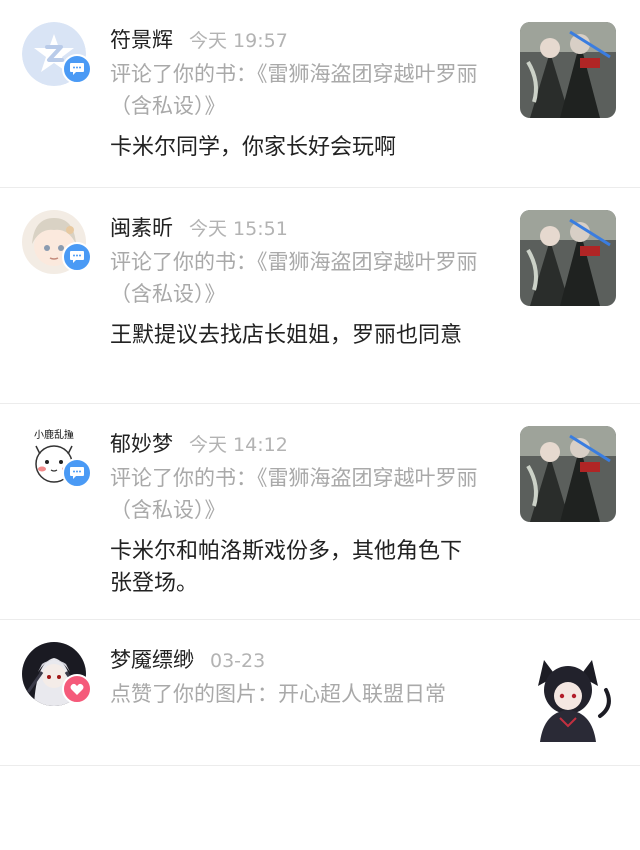 The image size is (640, 850). What do you see at coordinates (300, 443) in the screenshot?
I see `name-row: 郁妙梦 今天 14:12` at bounding box center [300, 443].